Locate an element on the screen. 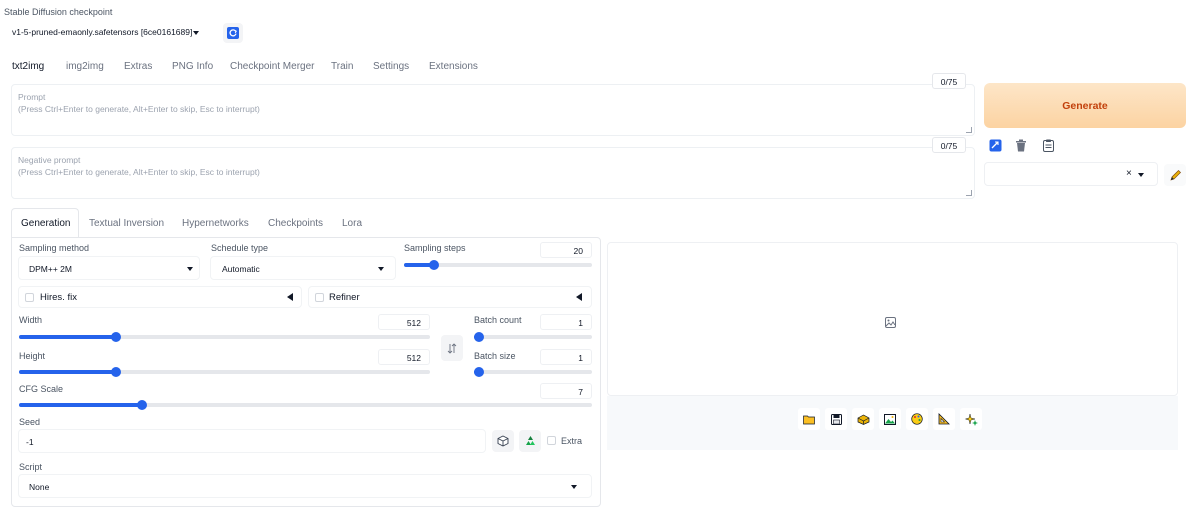 This screenshot has height=521, width=1200. folder-icon is located at coordinates (809, 419).